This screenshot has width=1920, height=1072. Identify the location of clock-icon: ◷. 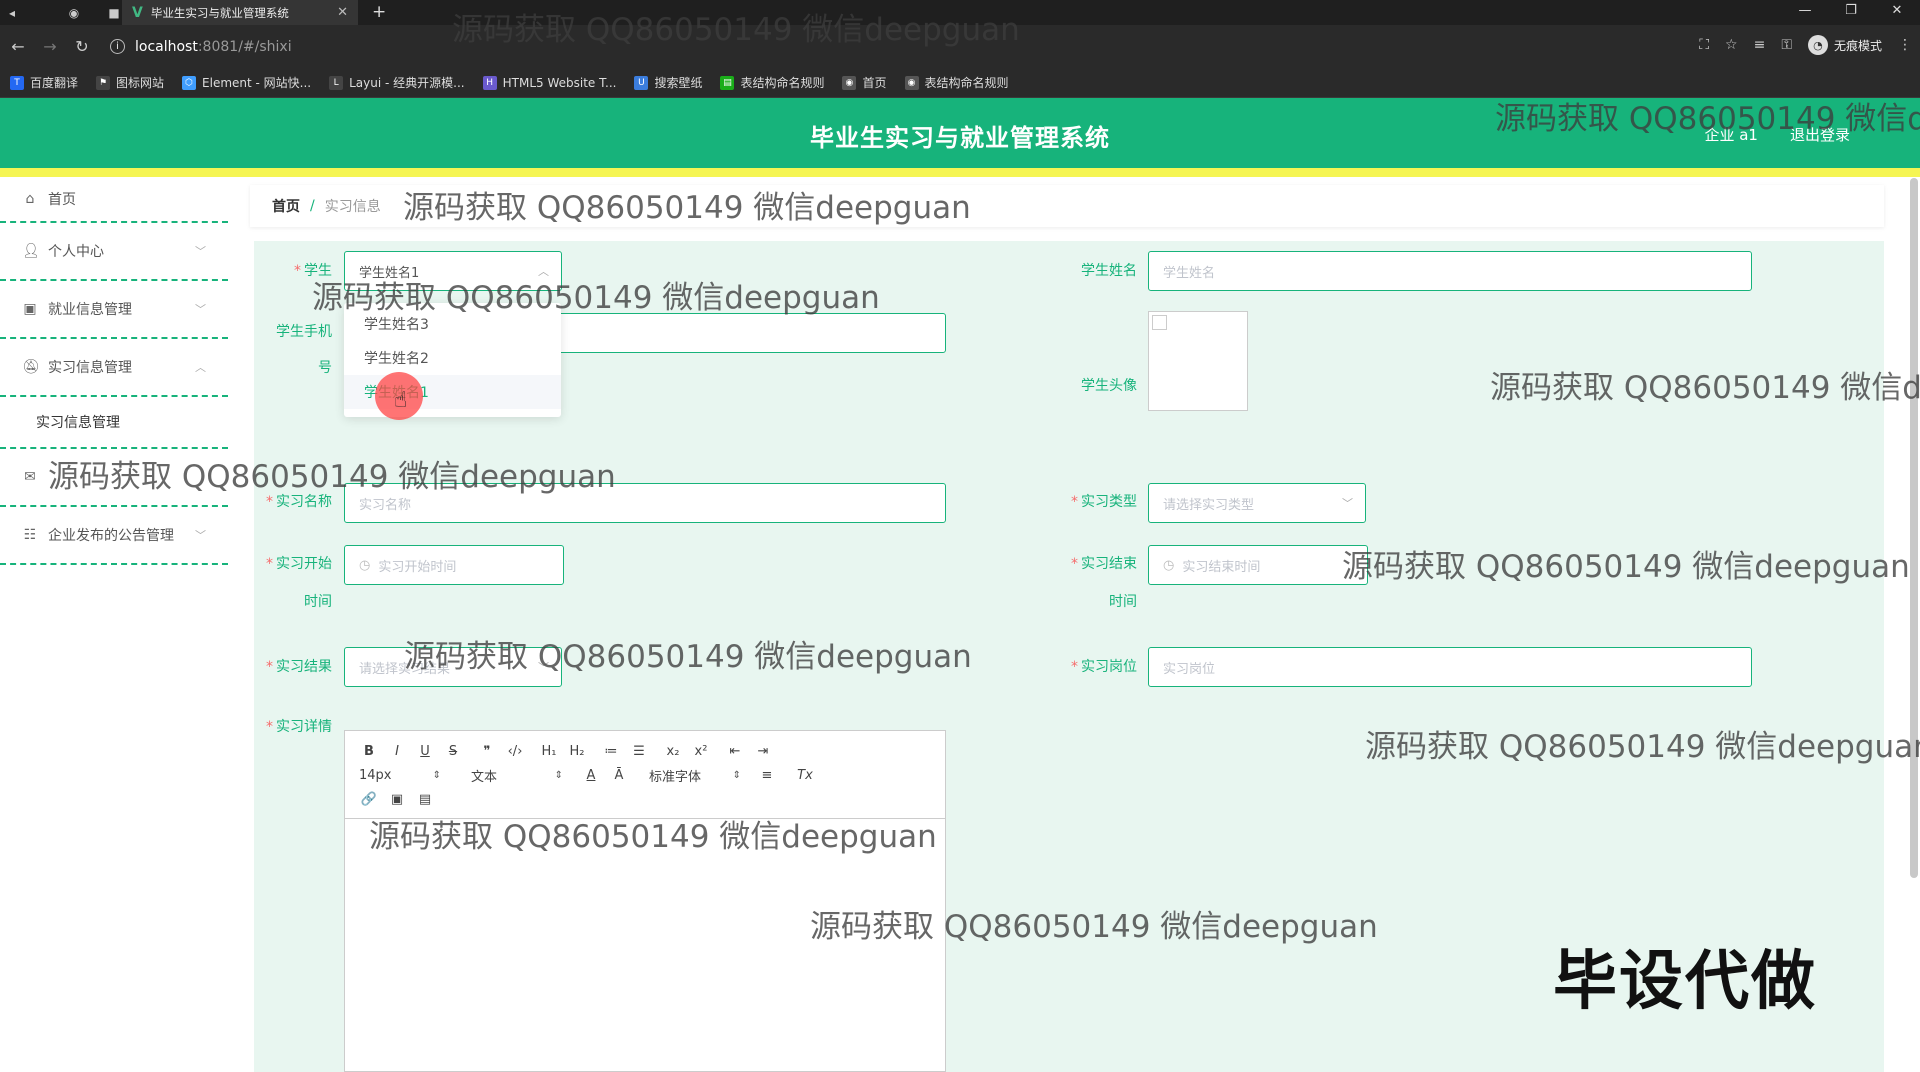
(365, 565).